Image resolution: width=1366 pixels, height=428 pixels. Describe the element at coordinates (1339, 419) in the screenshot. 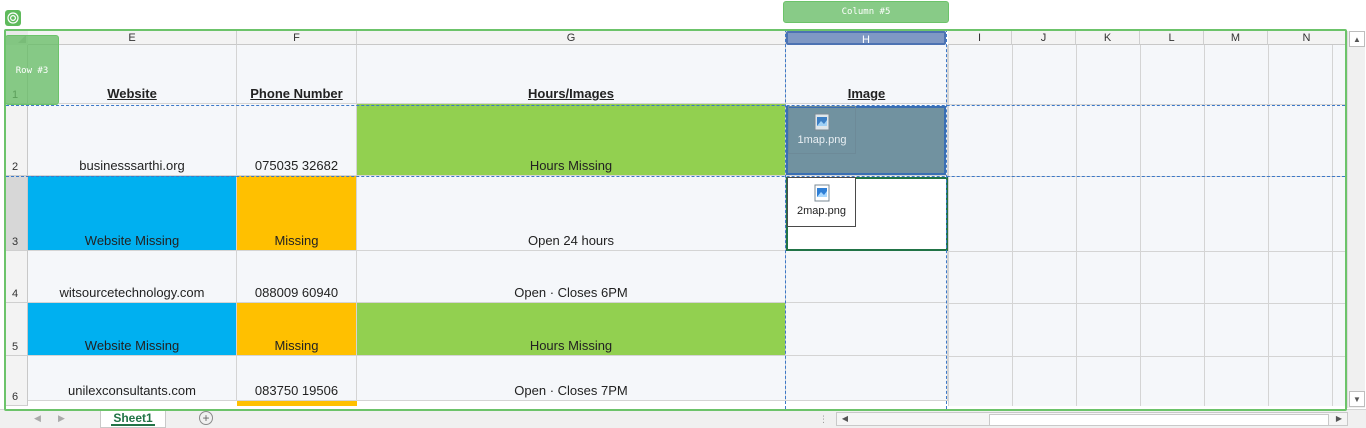

I see `scroll-right-icon: ▶` at that location.